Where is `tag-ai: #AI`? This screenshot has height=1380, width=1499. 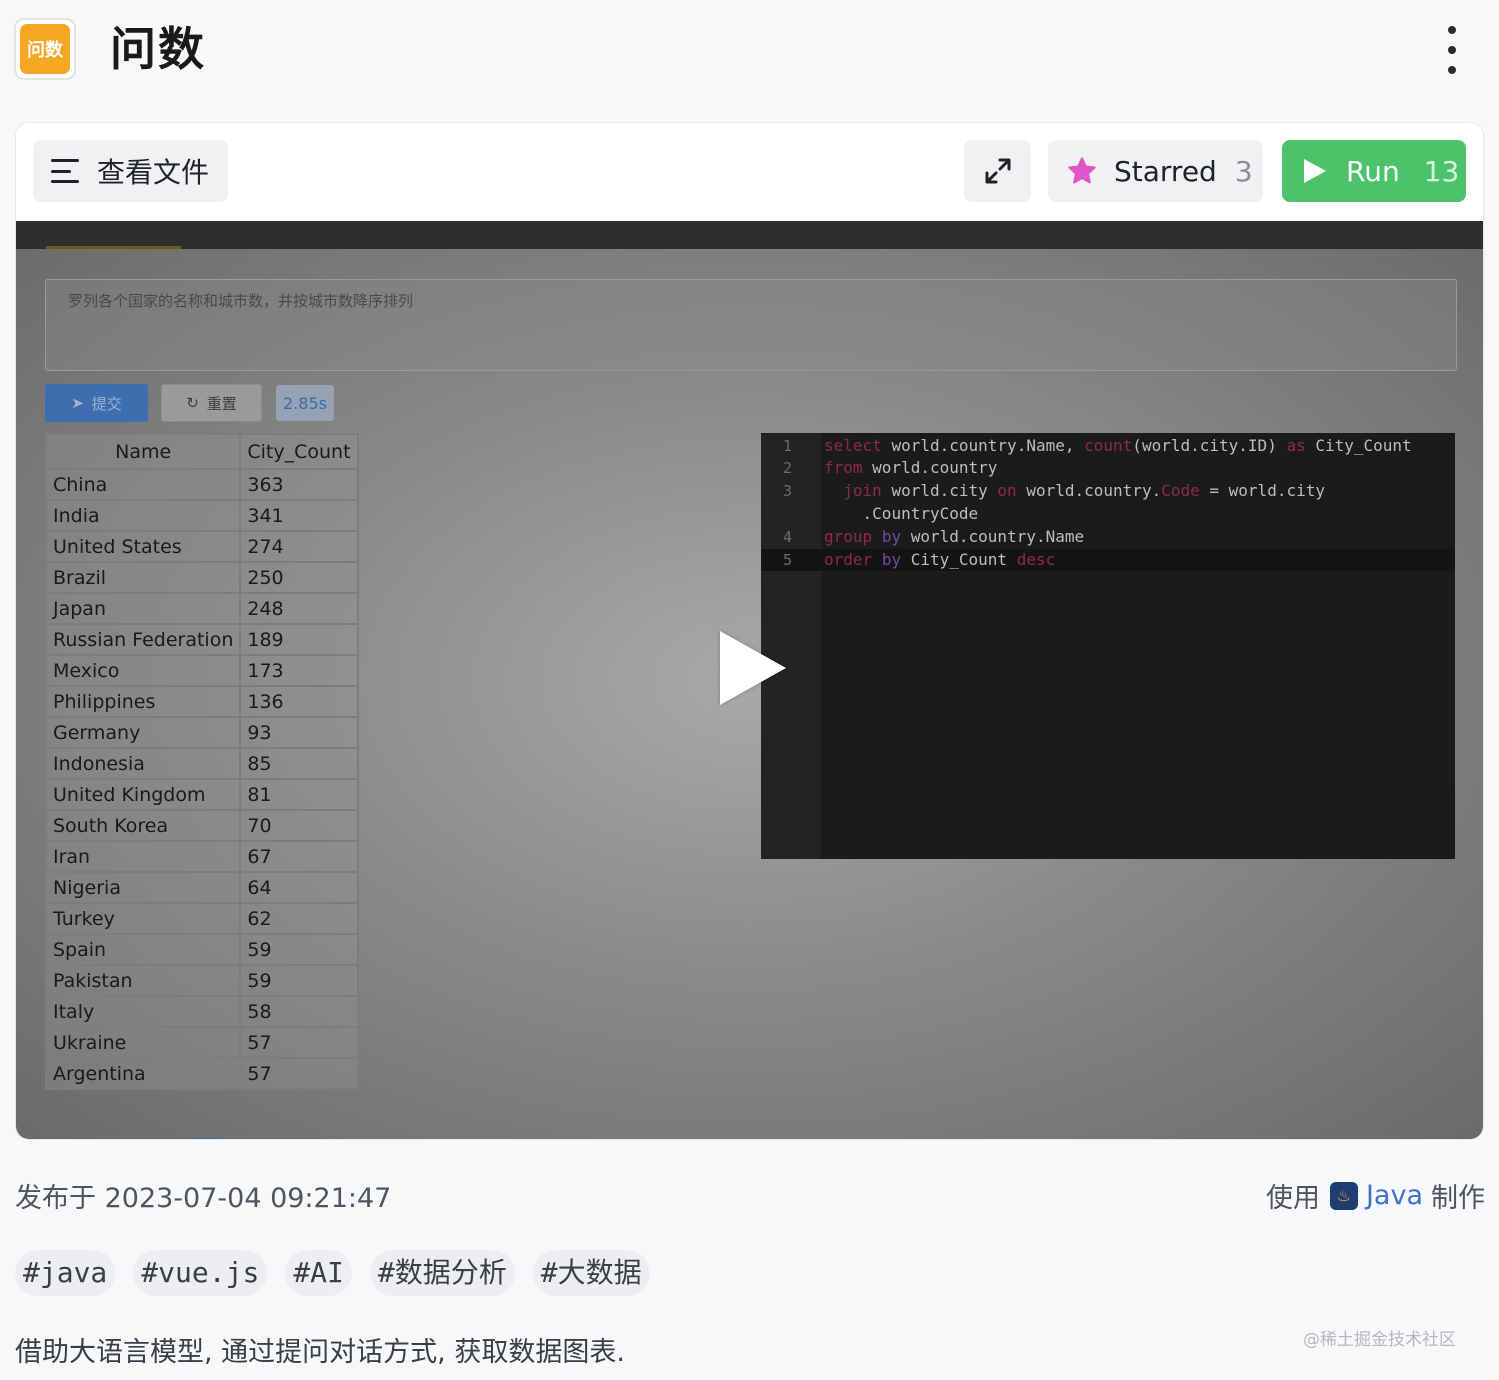 tag-ai: #AI is located at coordinates (318, 1273).